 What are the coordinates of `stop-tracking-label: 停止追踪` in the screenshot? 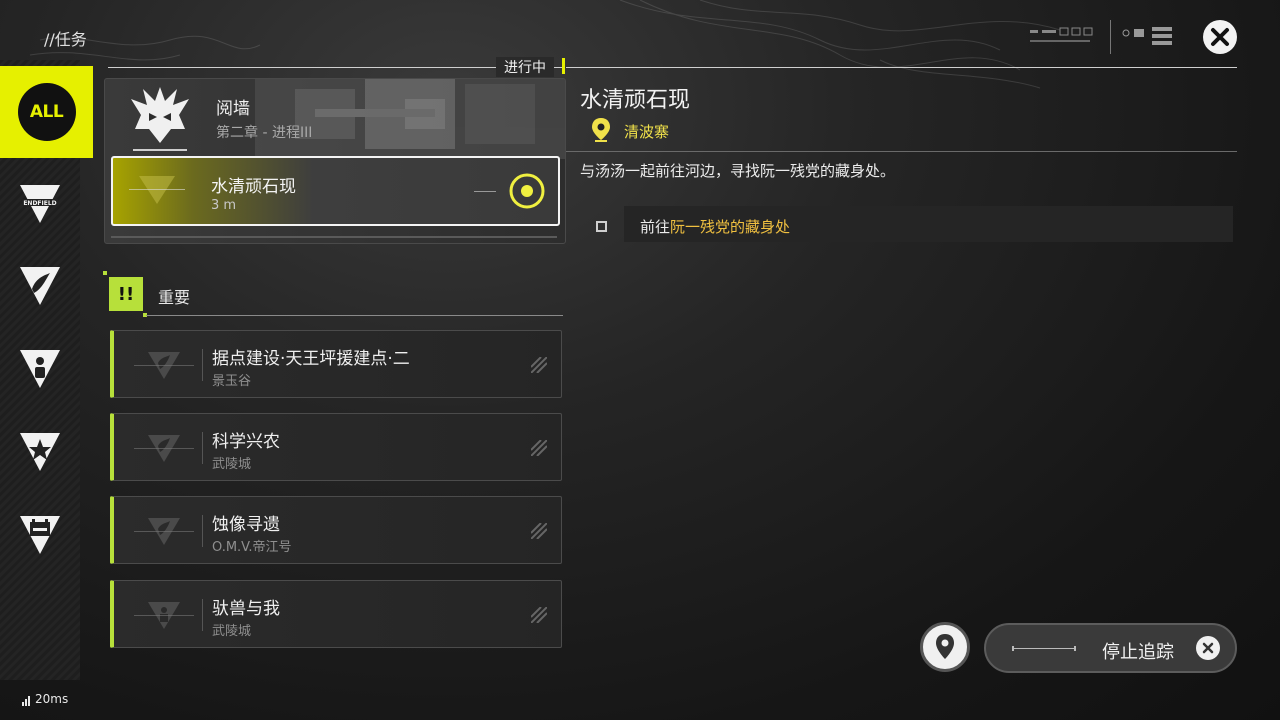 It's located at (1138, 652).